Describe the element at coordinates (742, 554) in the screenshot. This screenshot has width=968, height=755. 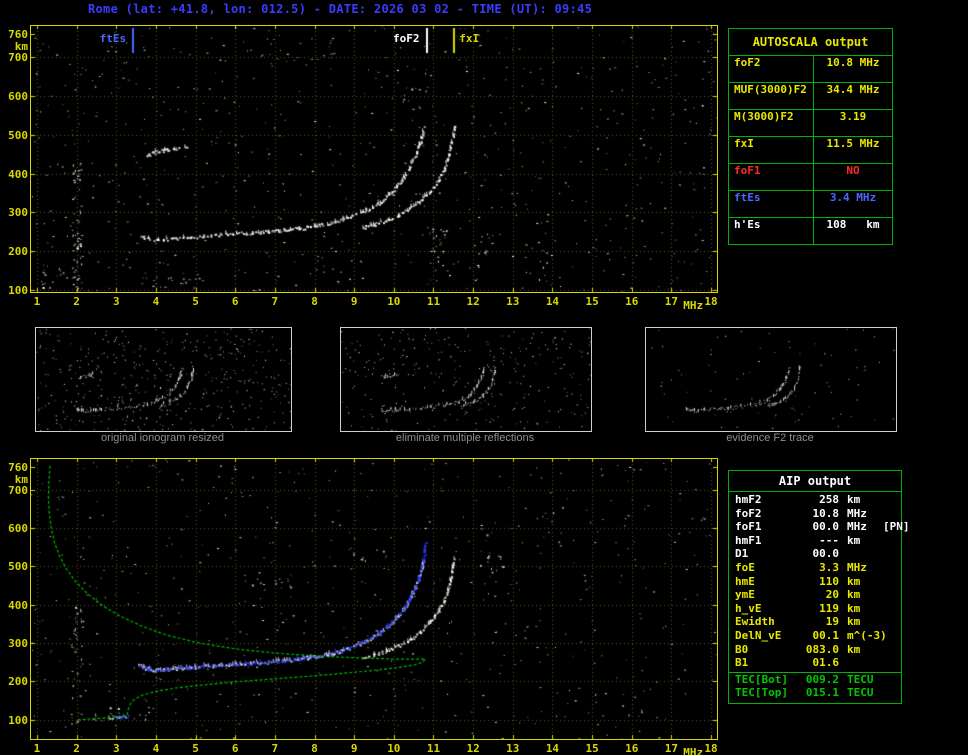
I see `param-label: D1` at that location.